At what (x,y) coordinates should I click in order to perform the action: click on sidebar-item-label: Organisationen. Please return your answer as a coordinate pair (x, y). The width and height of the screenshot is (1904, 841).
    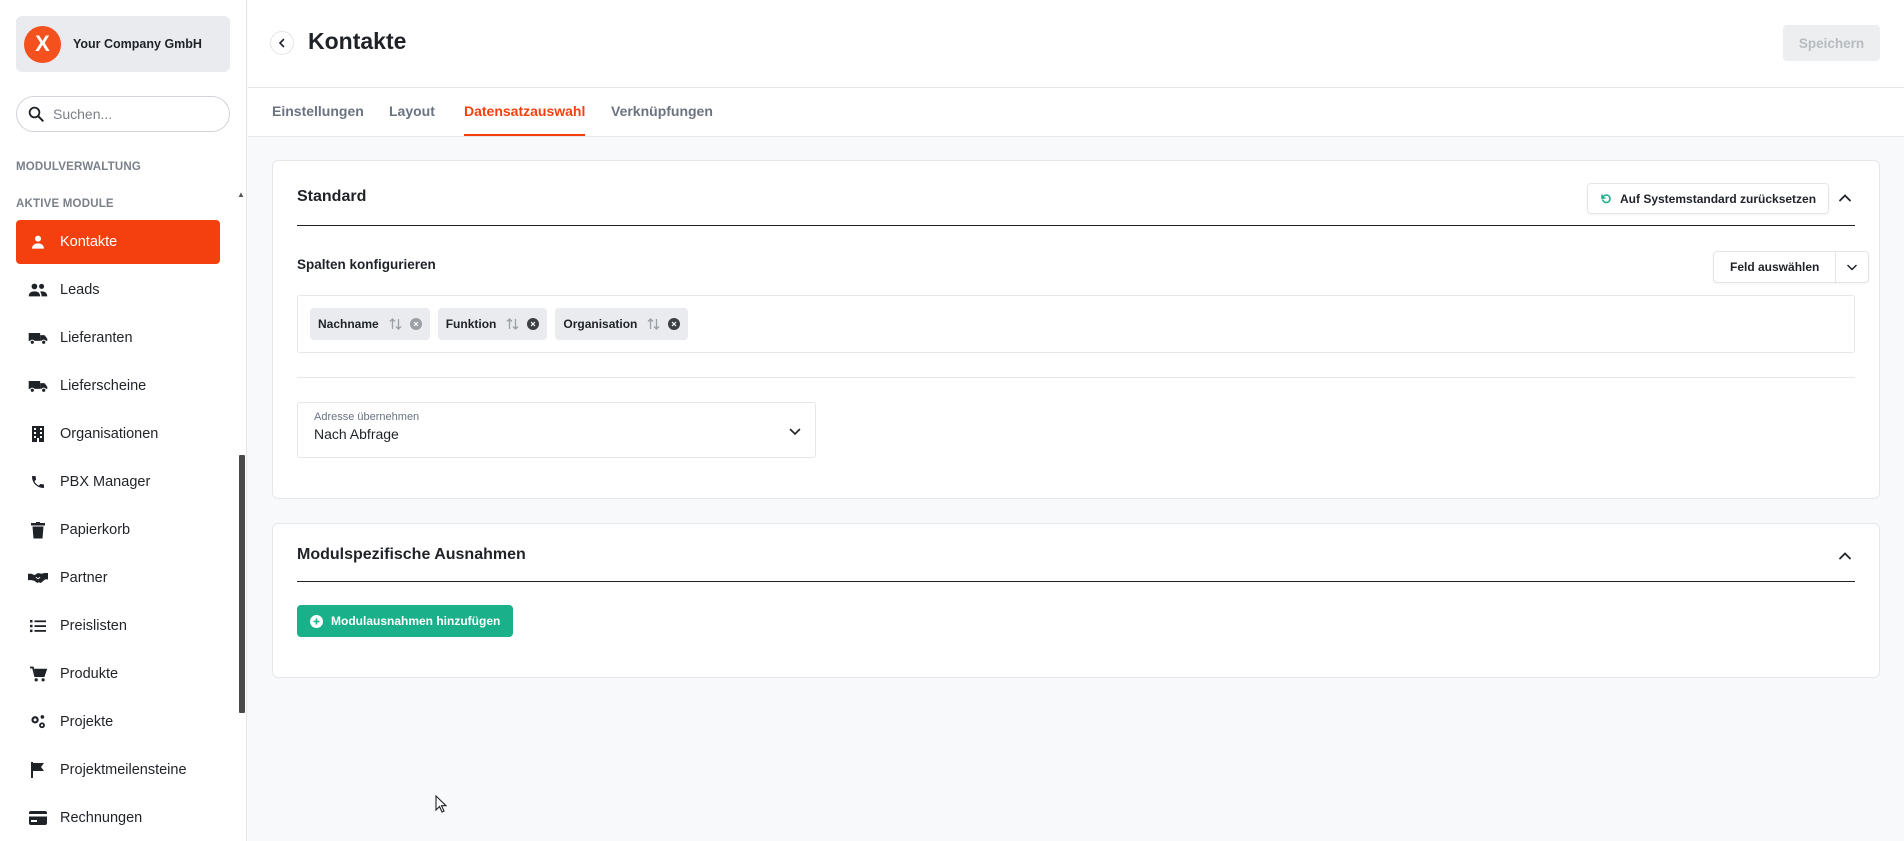
    Looking at the image, I should click on (109, 434).